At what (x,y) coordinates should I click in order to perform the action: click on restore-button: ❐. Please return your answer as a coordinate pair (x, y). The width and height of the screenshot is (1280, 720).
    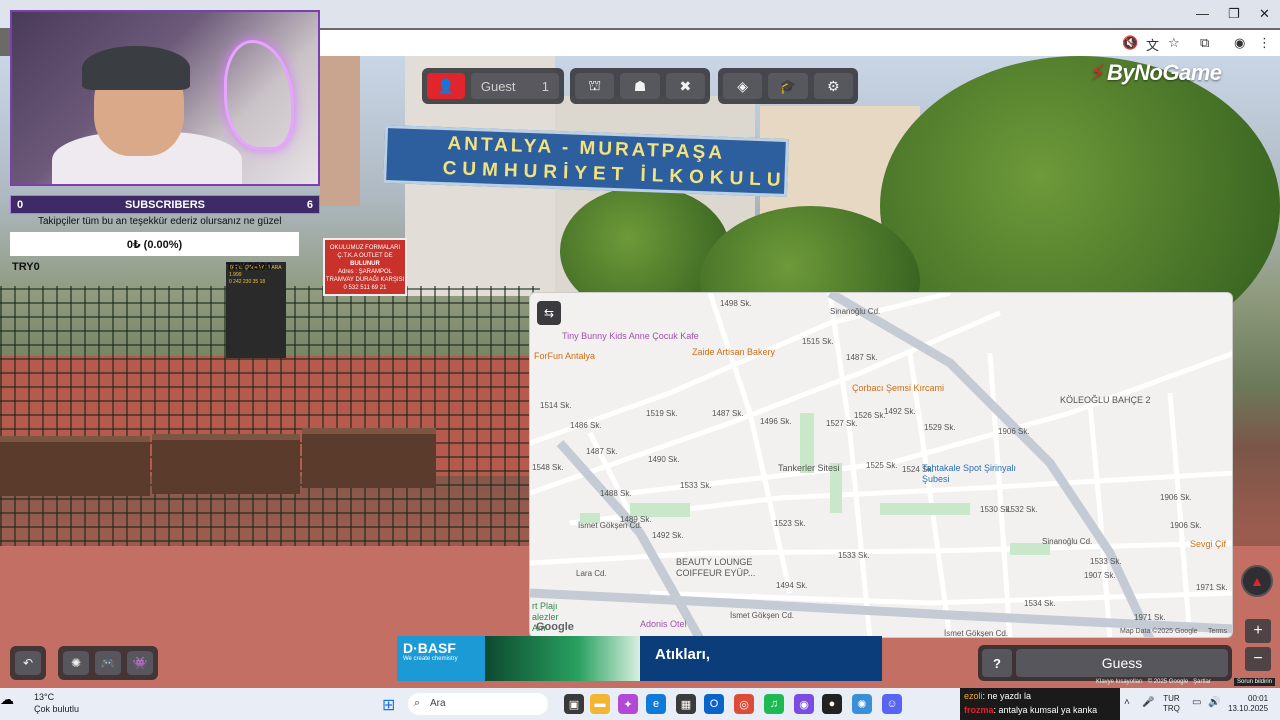
    Looking at the image, I should click on (1234, 14).